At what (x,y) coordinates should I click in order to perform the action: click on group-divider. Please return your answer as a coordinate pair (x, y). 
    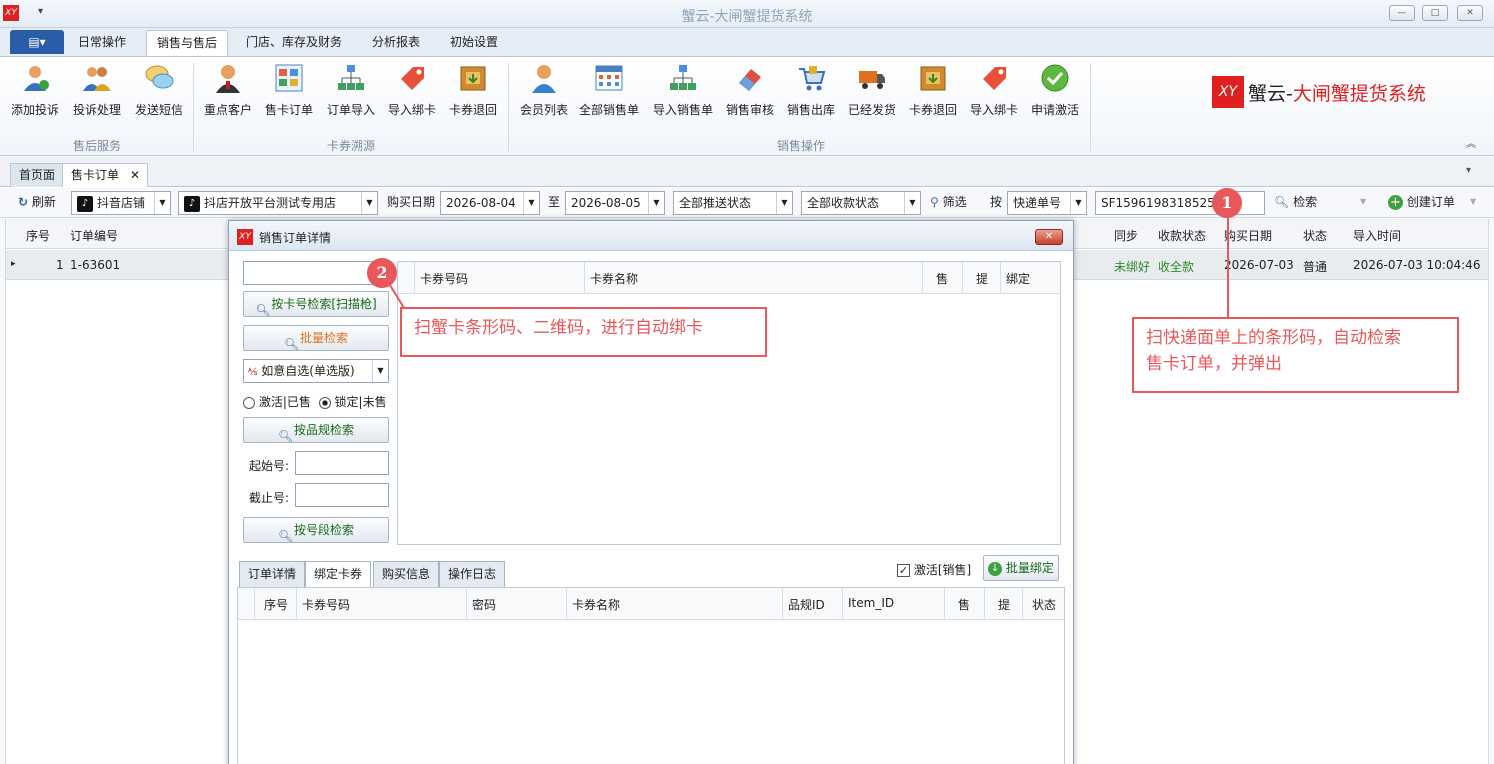
    Looking at the image, I should click on (1090, 107).